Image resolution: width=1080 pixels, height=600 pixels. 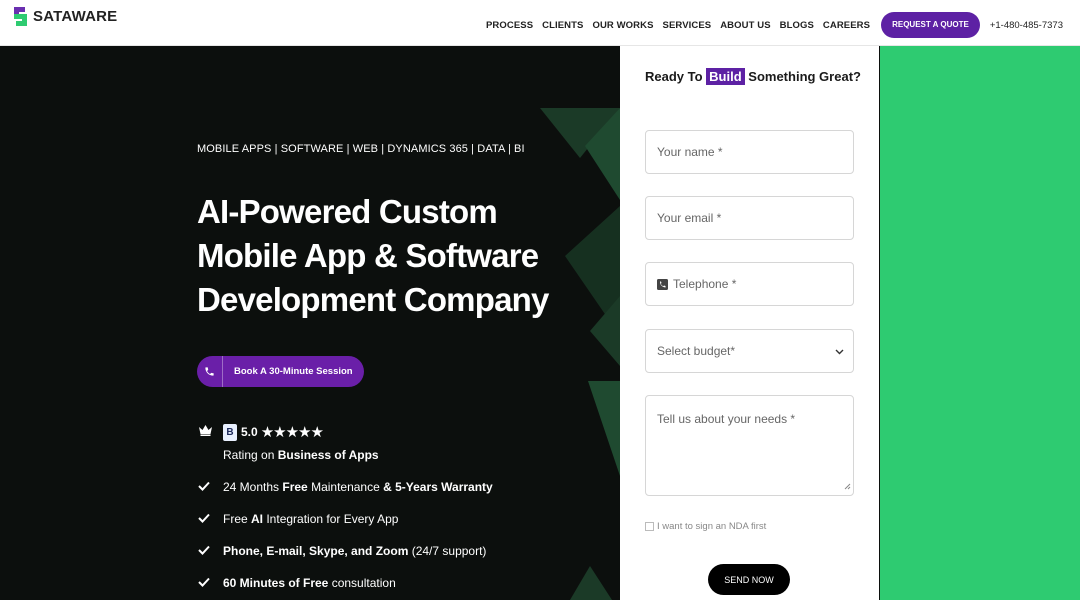 I want to click on telephone-placeholder: Telephone *, so click(x=705, y=284).